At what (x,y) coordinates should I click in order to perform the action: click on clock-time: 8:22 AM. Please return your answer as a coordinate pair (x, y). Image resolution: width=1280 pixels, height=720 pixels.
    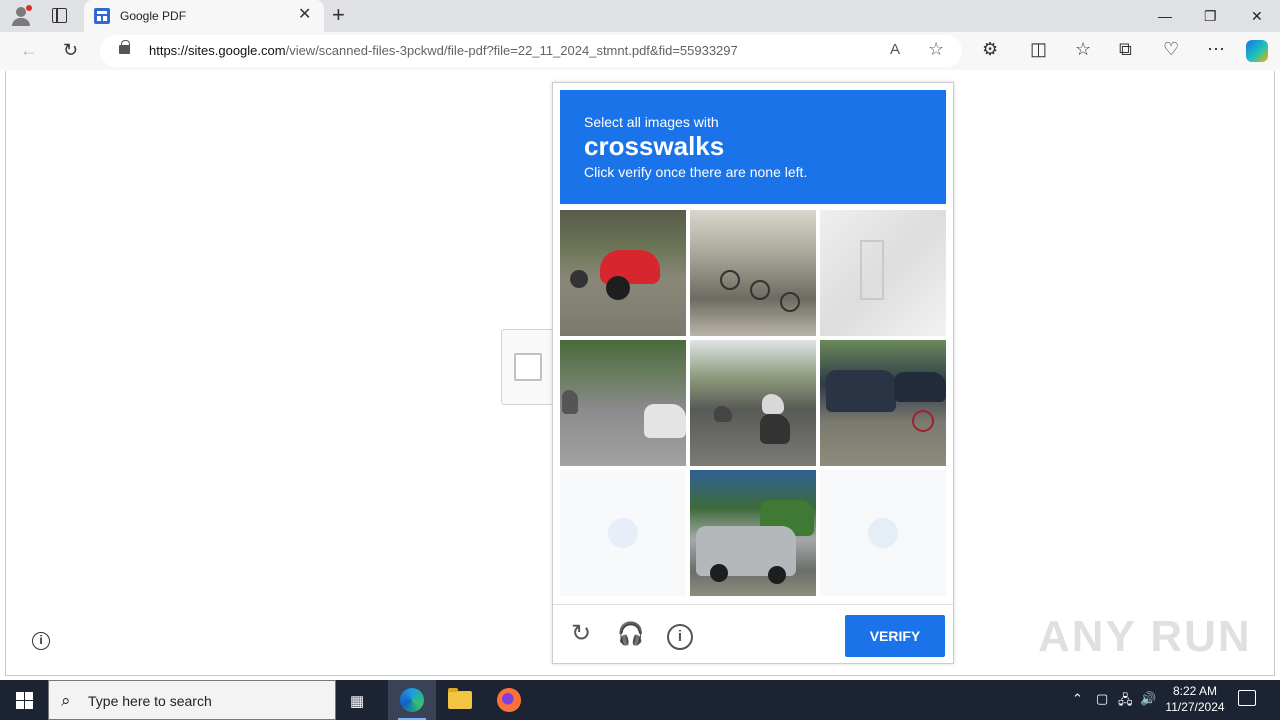
    Looking at the image, I should click on (1195, 691).